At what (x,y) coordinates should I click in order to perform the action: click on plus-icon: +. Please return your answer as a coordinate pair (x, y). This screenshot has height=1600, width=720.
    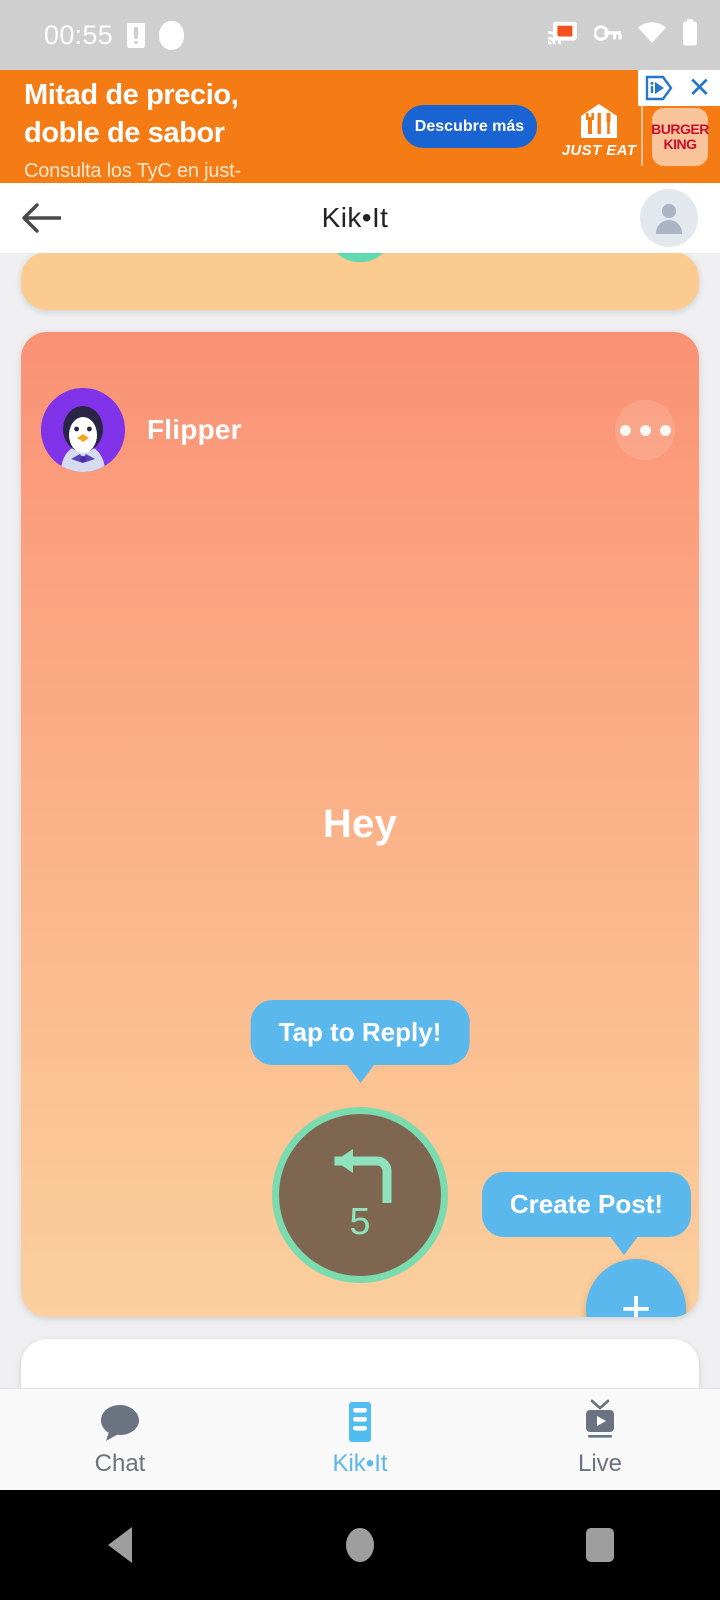
    Looking at the image, I should click on (636, 1298).